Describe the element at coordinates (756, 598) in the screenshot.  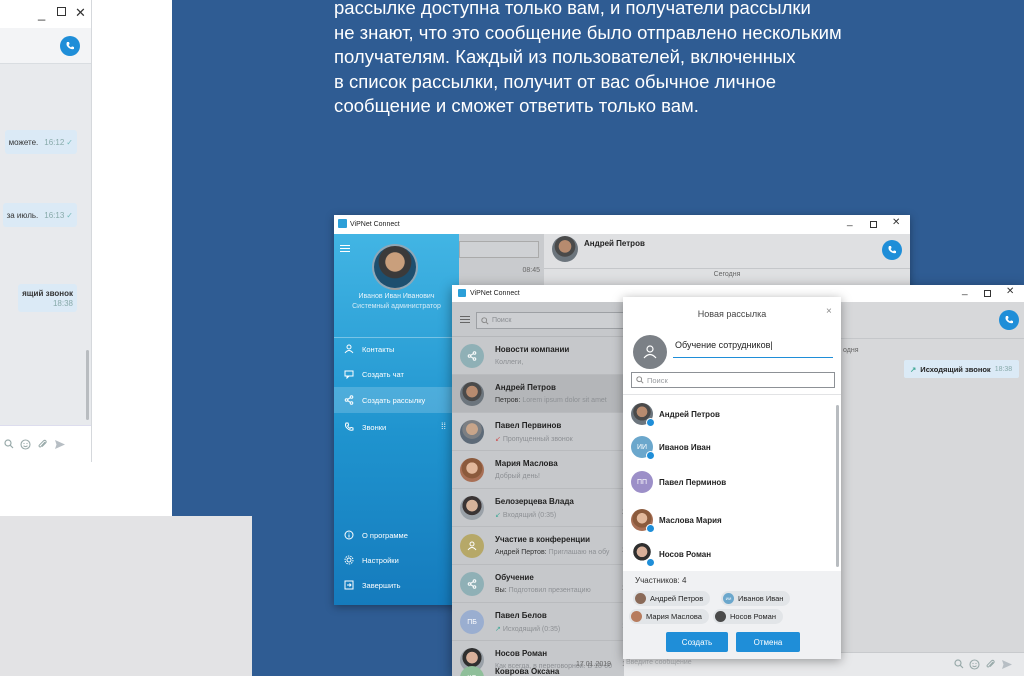
I see `participant-chip: ИИ Иванов Иван` at that location.